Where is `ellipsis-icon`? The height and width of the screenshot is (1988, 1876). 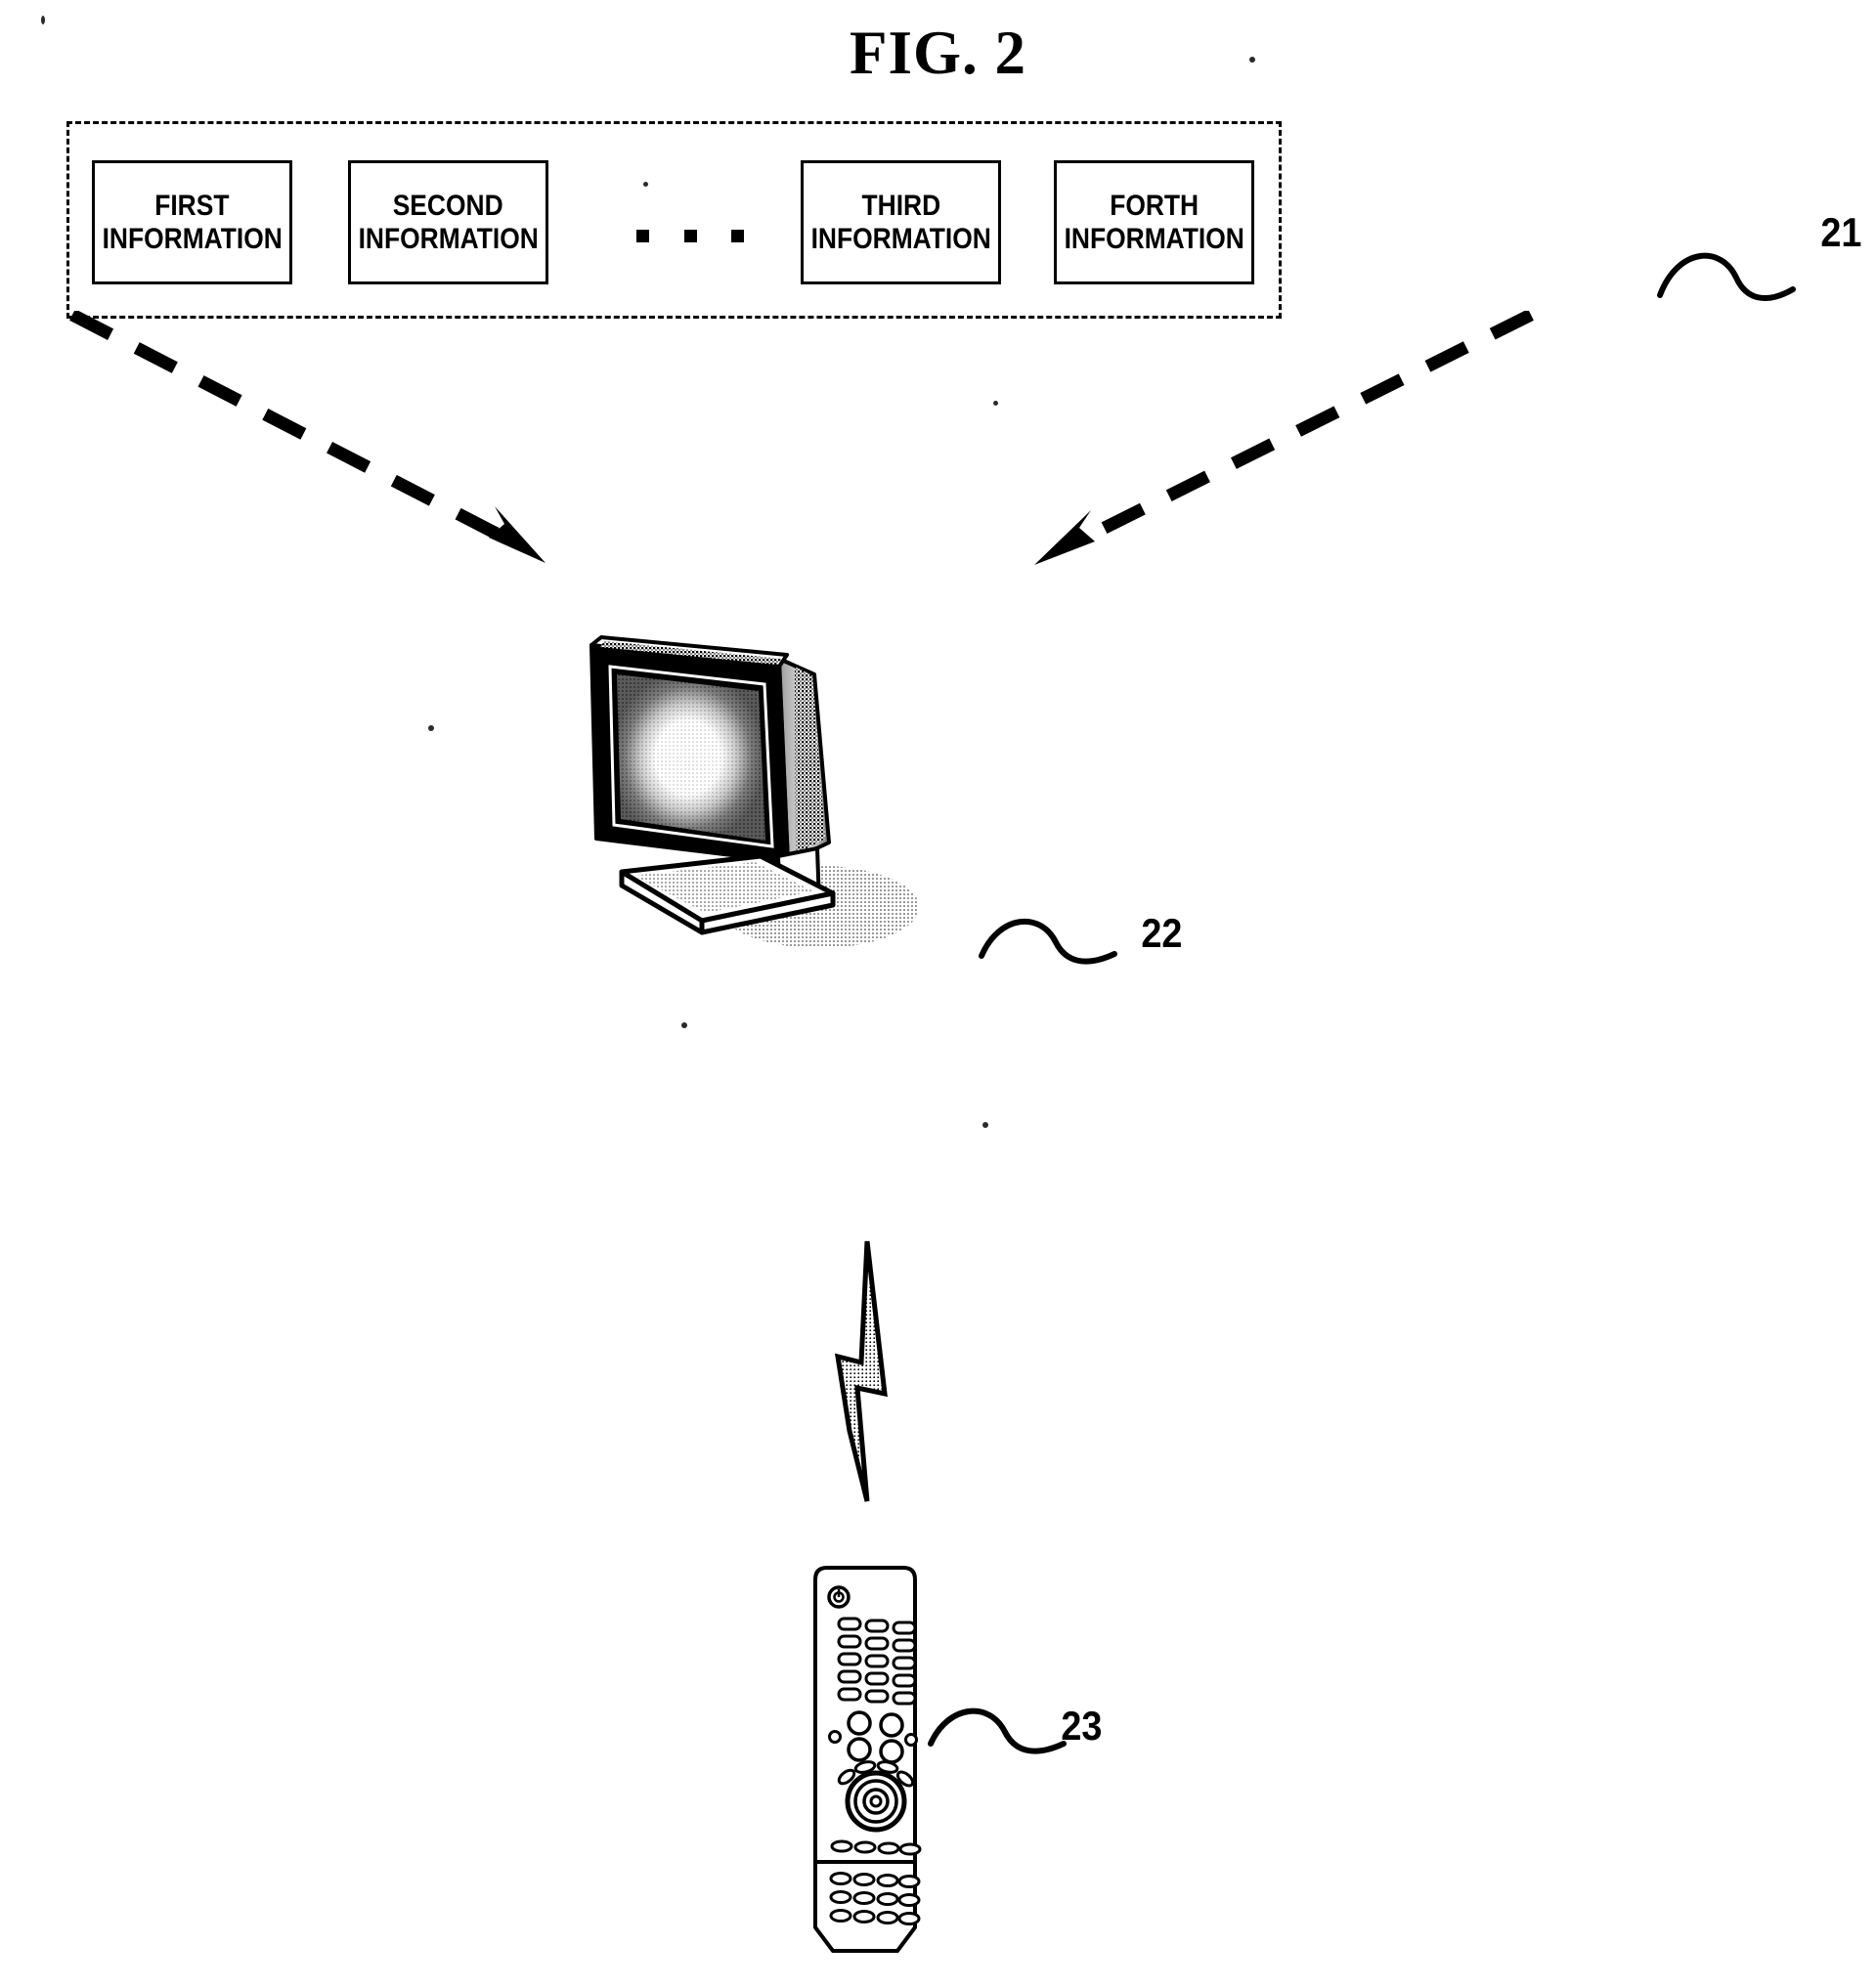
ellipsis-icon is located at coordinates (690, 236).